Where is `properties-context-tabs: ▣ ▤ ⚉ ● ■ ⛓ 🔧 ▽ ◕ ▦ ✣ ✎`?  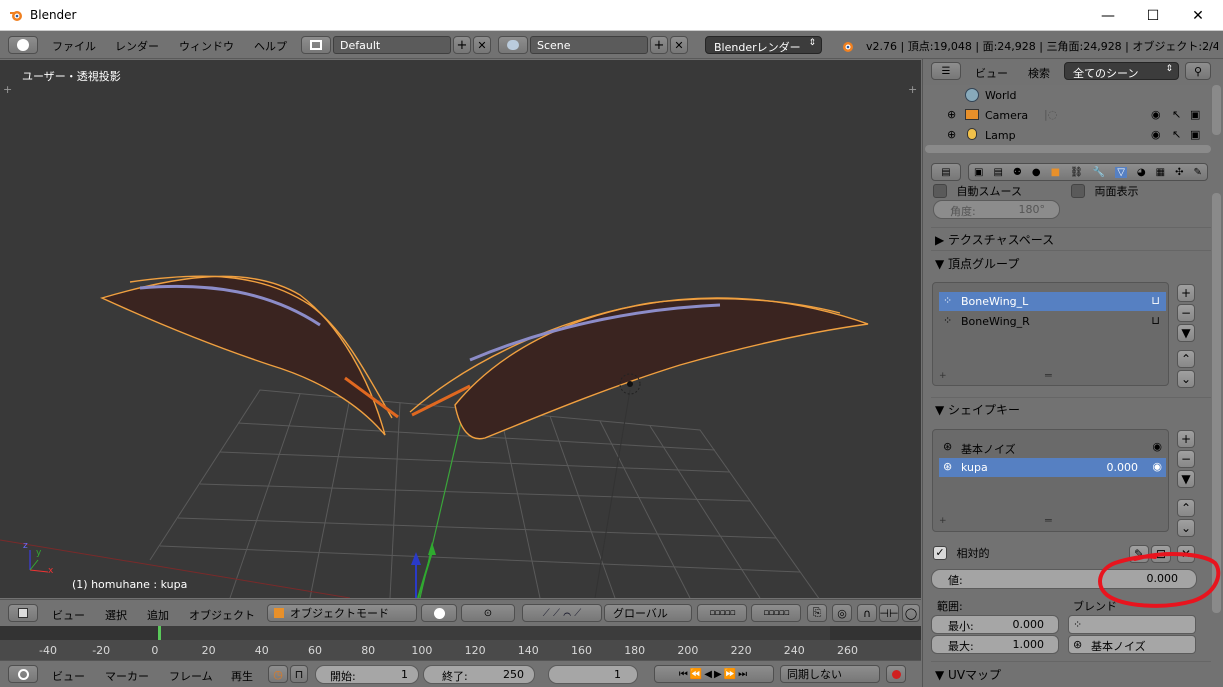 properties-context-tabs: ▣ ▤ ⚉ ● ■ ⛓ 🔧 ▽ ◕ ▦ ✣ ✎ is located at coordinates (1088, 172).